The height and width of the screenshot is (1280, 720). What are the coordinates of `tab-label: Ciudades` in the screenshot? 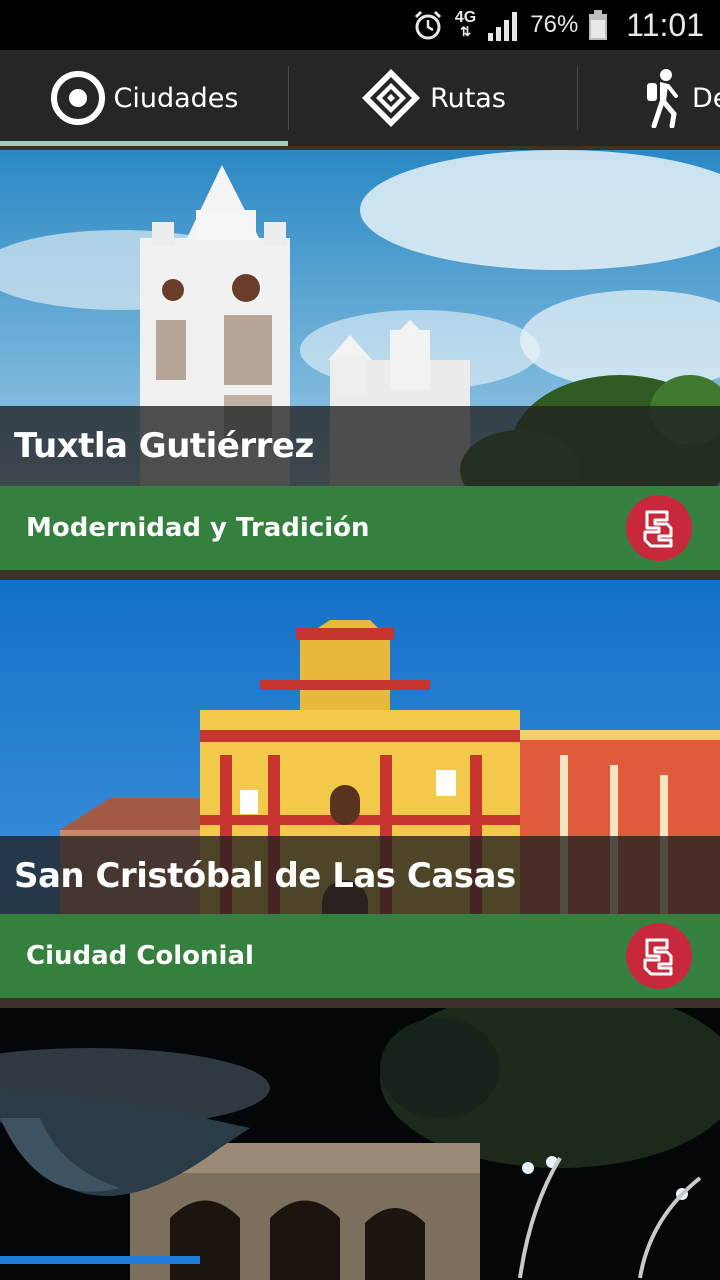 It's located at (176, 98).